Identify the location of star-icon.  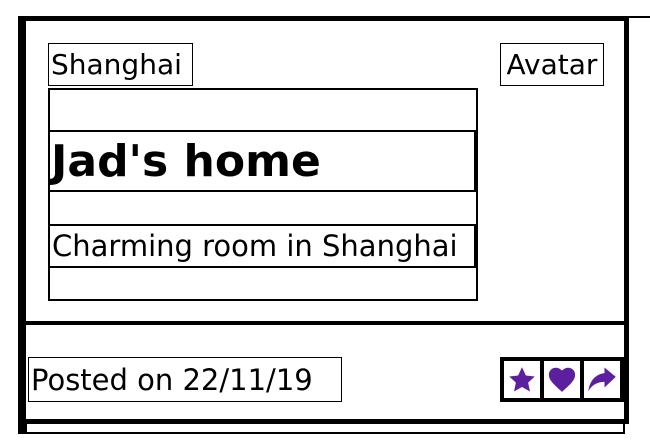
(522, 378).